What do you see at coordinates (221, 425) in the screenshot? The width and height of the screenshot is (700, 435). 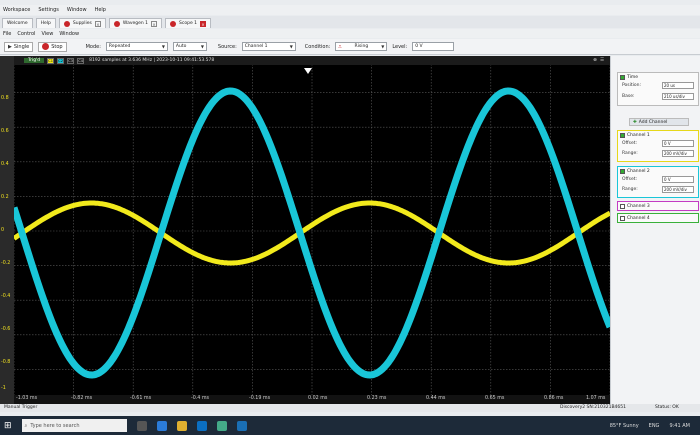 I see `app-icon` at bounding box center [221, 425].